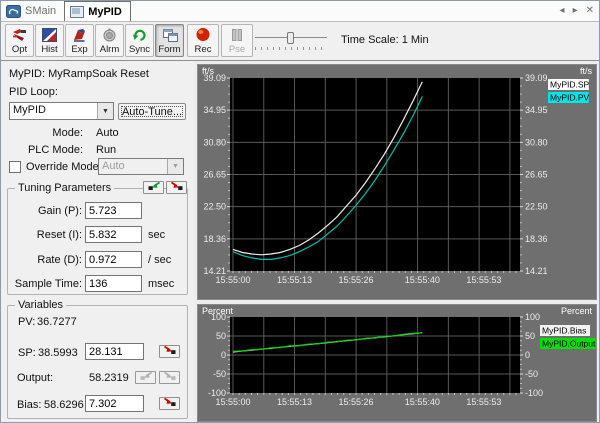  What do you see at coordinates (139, 34) in the screenshot?
I see `sync-icon` at bounding box center [139, 34].